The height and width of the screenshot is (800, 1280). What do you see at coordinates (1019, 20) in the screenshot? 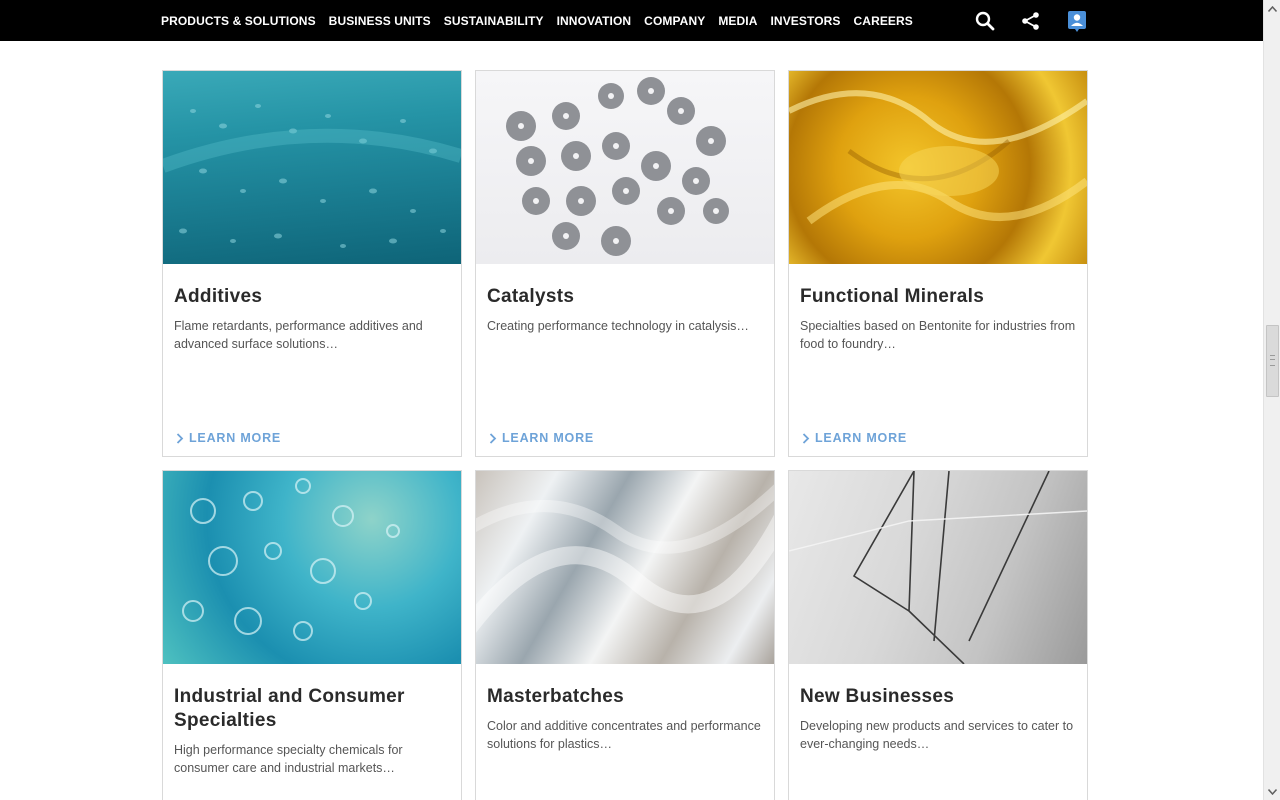
I see `nav-icon-group` at bounding box center [1019, 20].